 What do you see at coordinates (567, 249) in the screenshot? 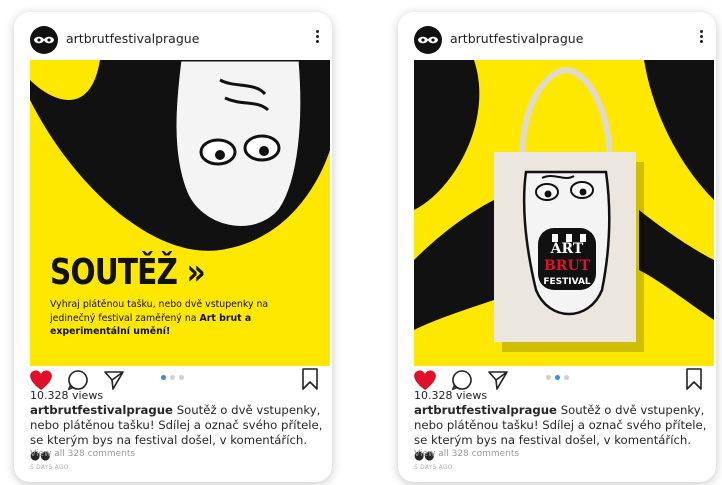
I see `bag-text-art: ART` at bounding box center [567, 249].